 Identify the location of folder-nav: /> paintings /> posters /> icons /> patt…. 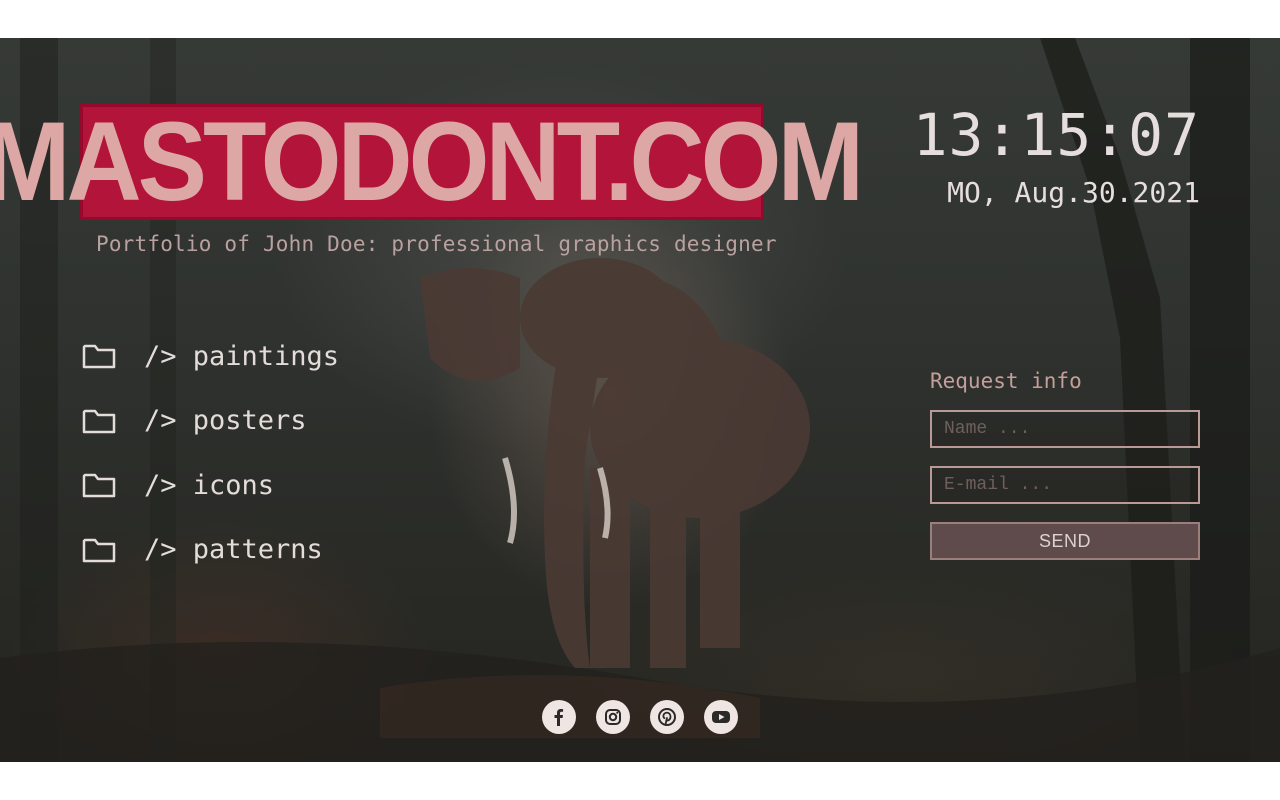
(210, 453).